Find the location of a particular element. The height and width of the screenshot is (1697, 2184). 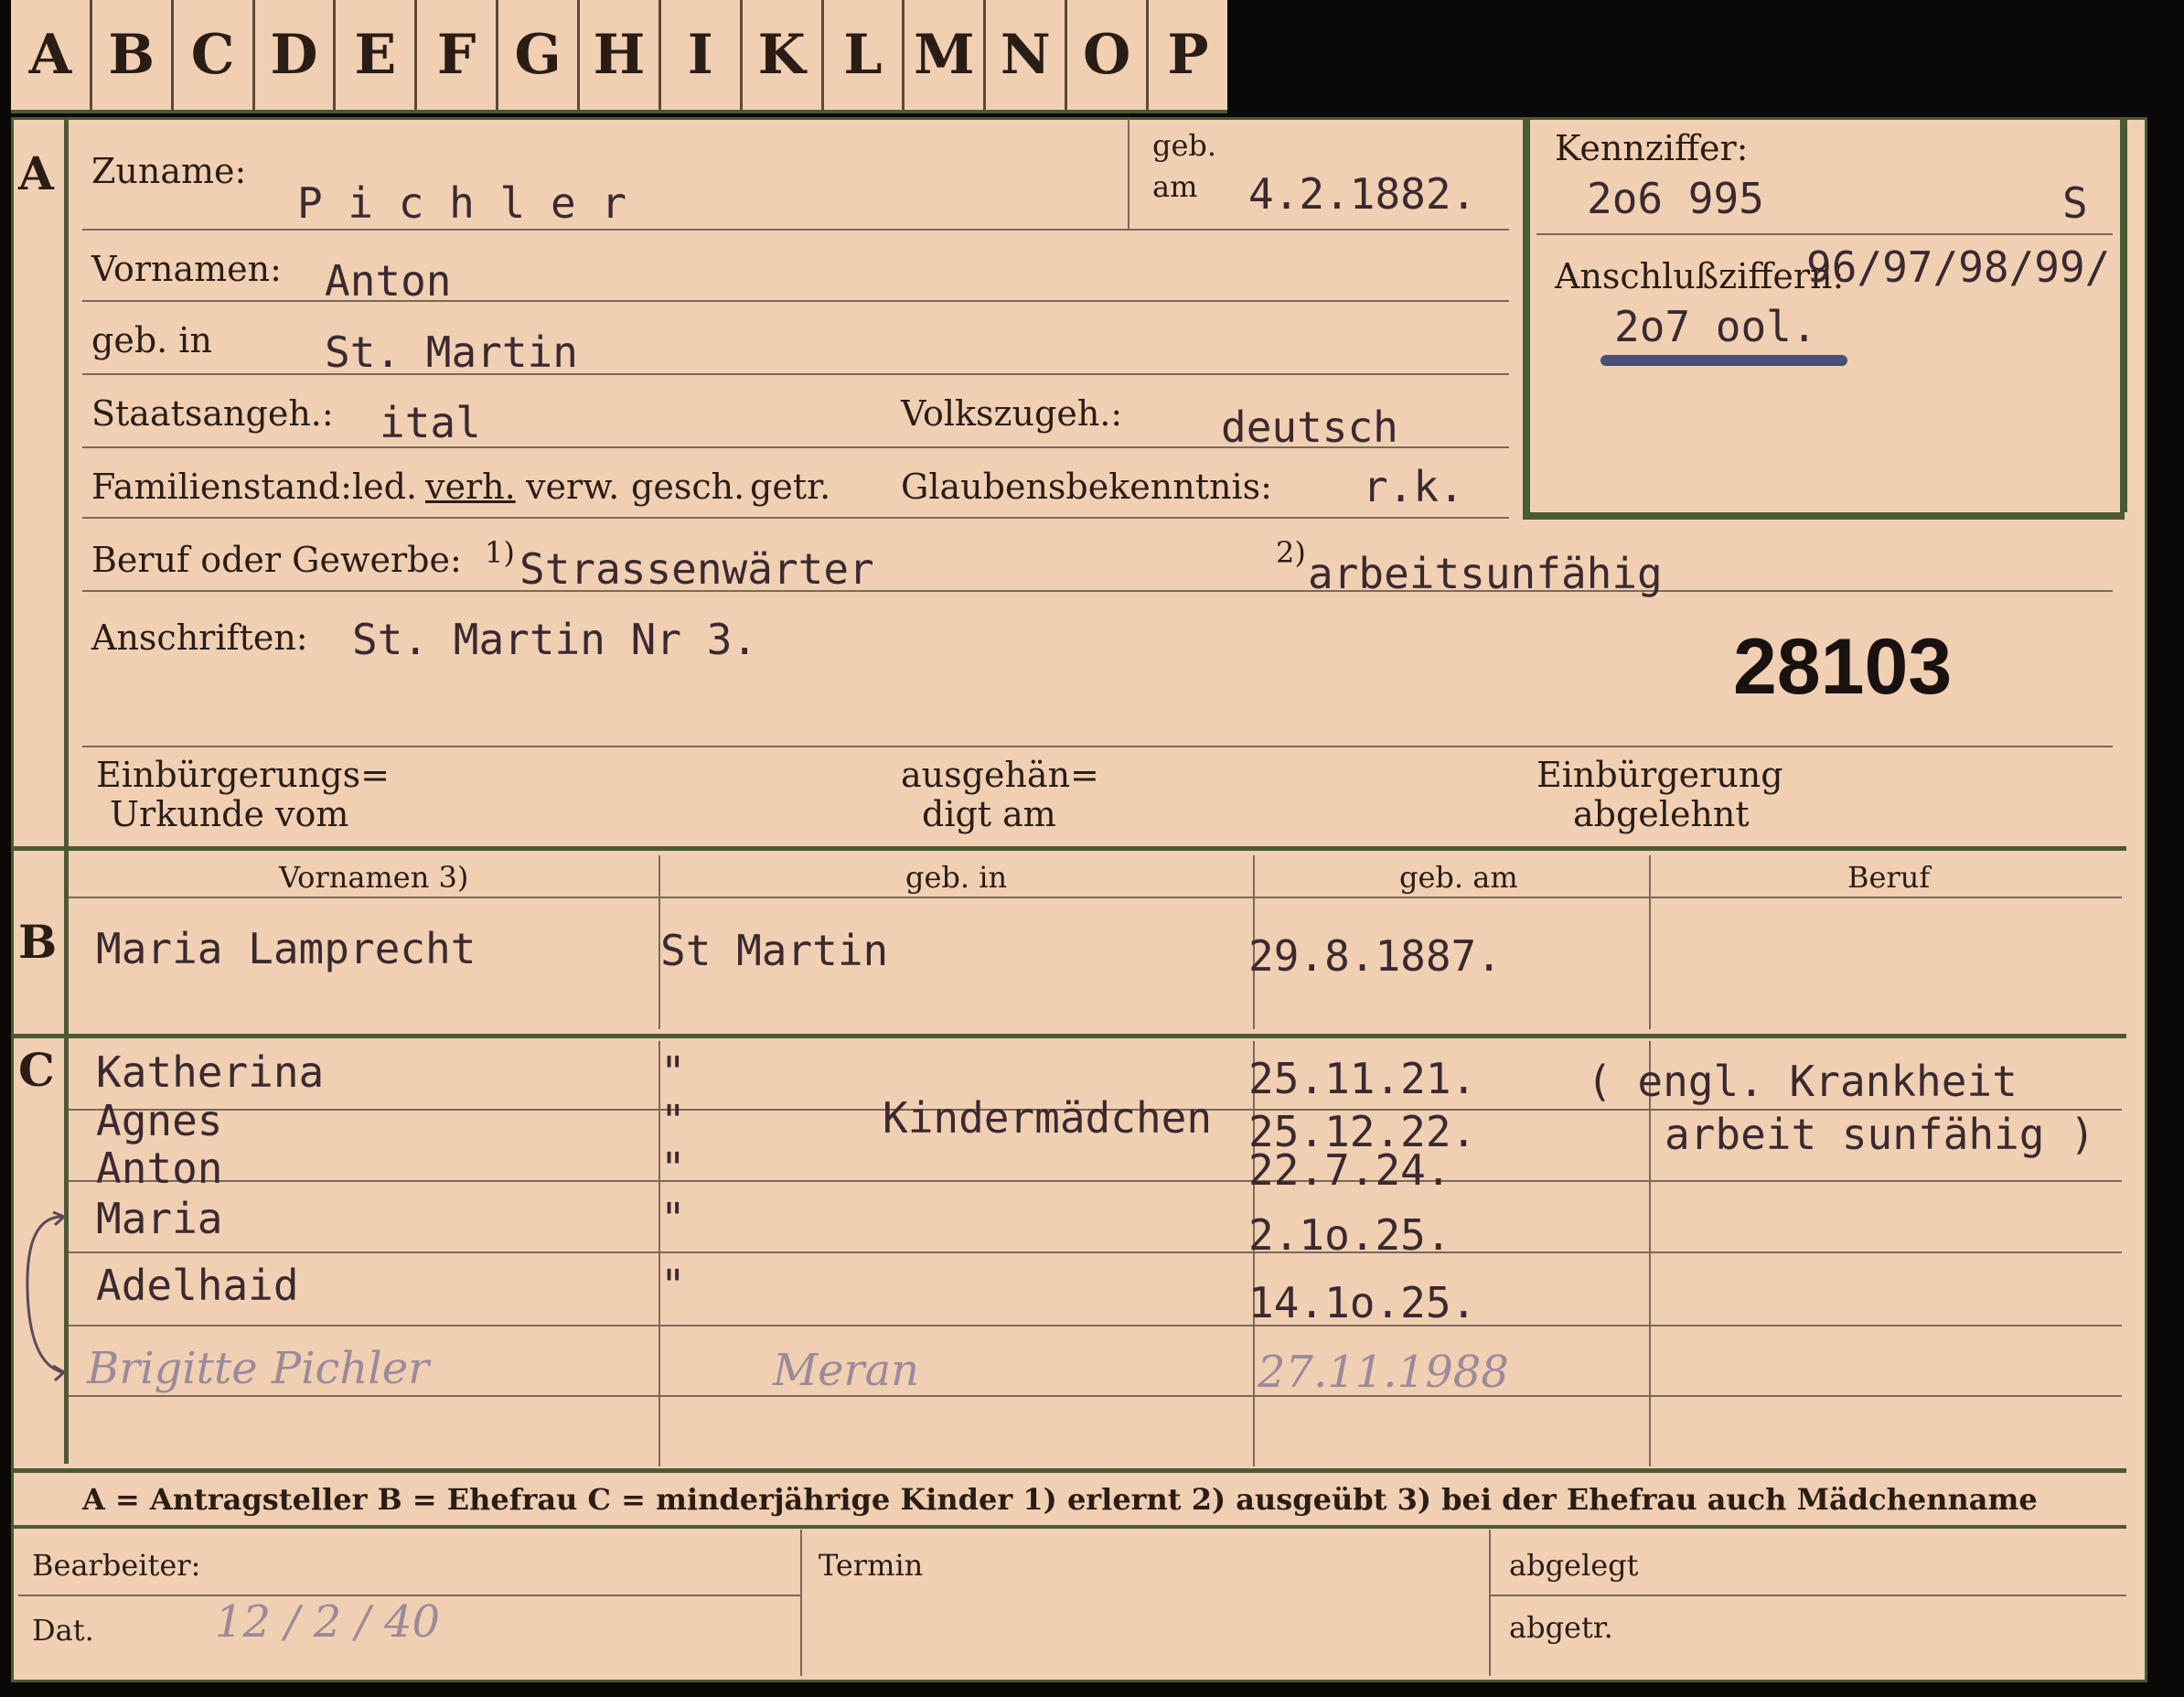

handwritten-date: 27.11.1988 is located at coordinates (1383, 1372).